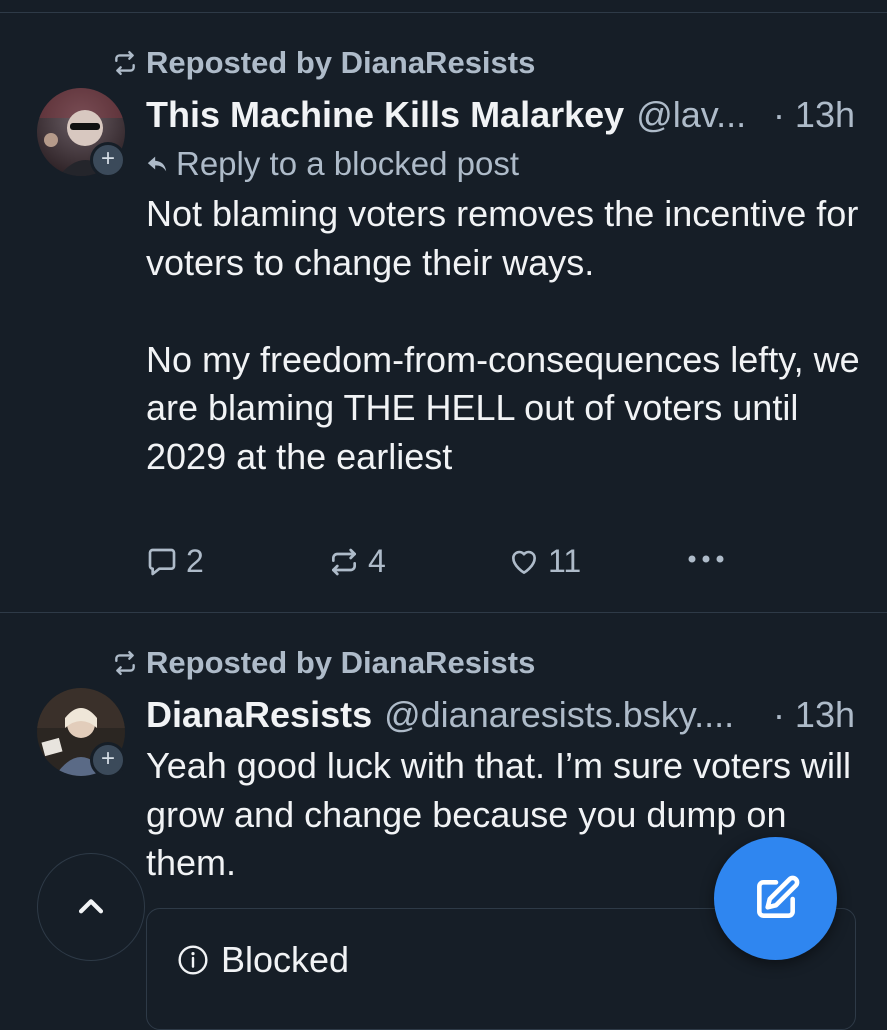  What do you see at coordinates (162, 561) in the screenshot?
I see `comment-icon` at bounding box center [162, 561].